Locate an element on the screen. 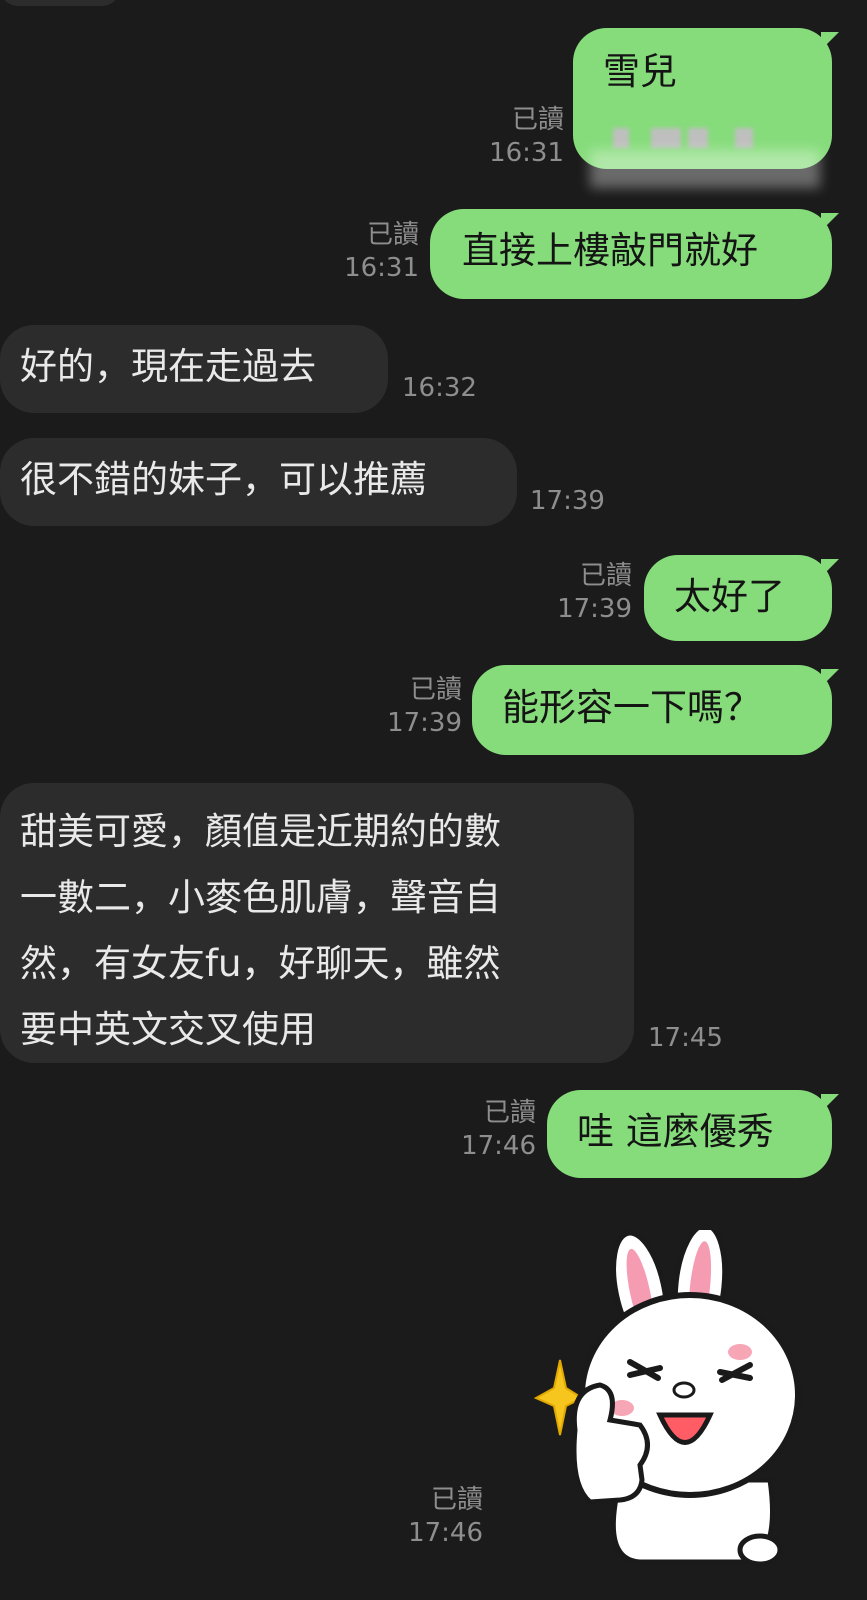 This screenshot has height=1600, width=867. message-text: 哇 這麼優秀 is located at coordinates (675, 1131).